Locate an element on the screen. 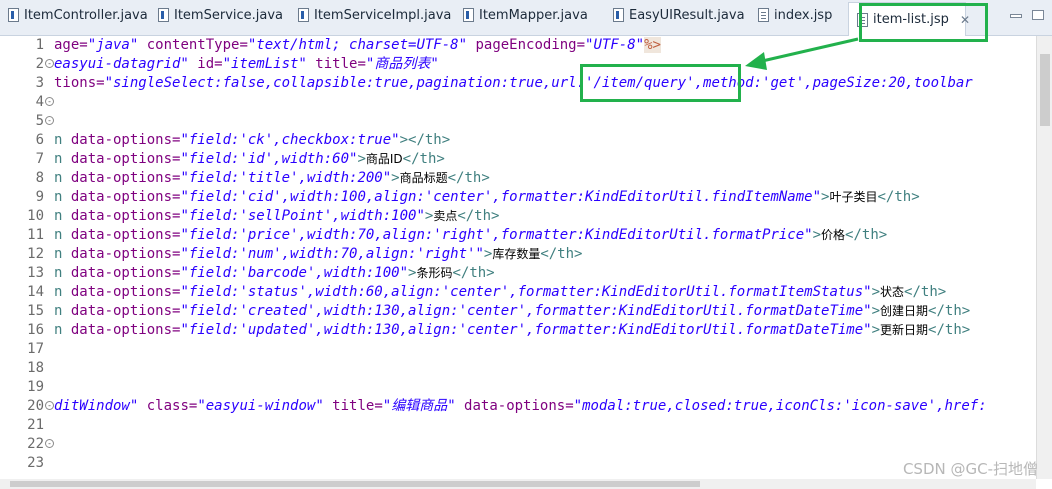 Image resolution: width=1052 pixels, height=489 pixels. line-number: 7 is located at coordinates (39, 159).